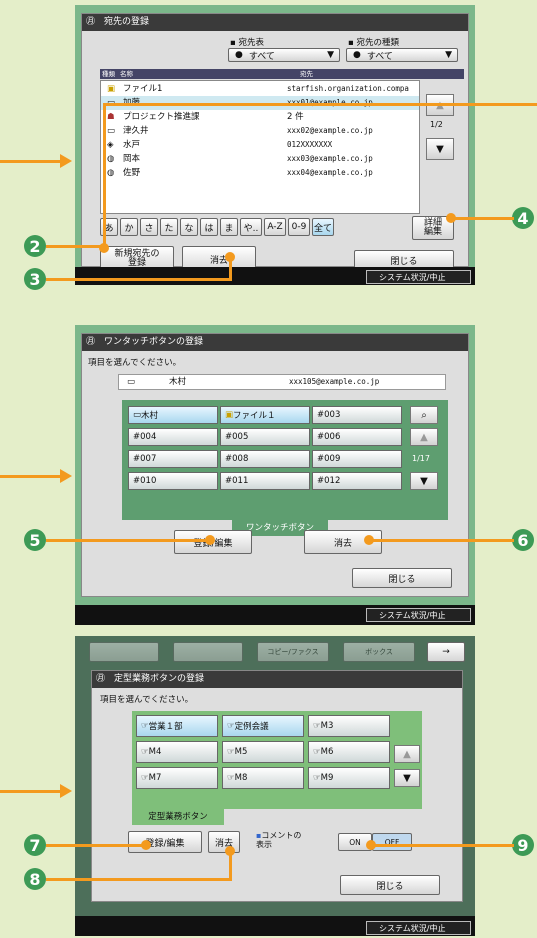 The height and width of the screenshot is (938, 537). What do you see at coordinates (263, 778) in the screenshot?
I see `routine-button: ☞ M8` at bounding box center [263, 778].